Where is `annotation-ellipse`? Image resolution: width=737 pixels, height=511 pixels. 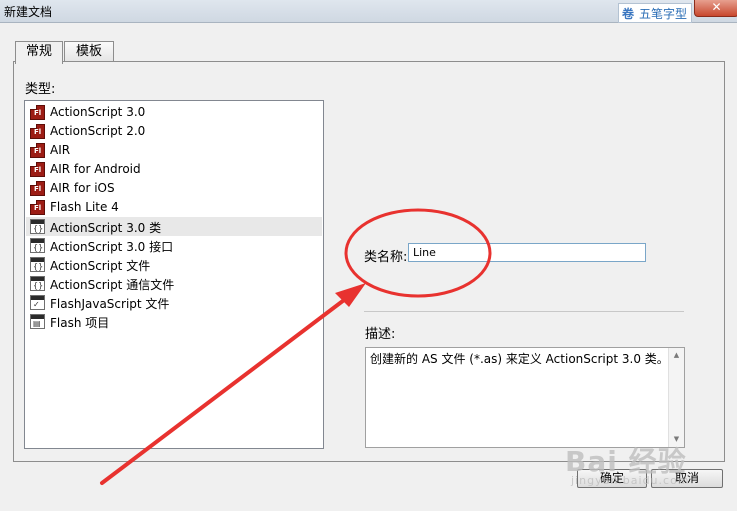 annotation-ellipse is located at coordinates (418, 253).